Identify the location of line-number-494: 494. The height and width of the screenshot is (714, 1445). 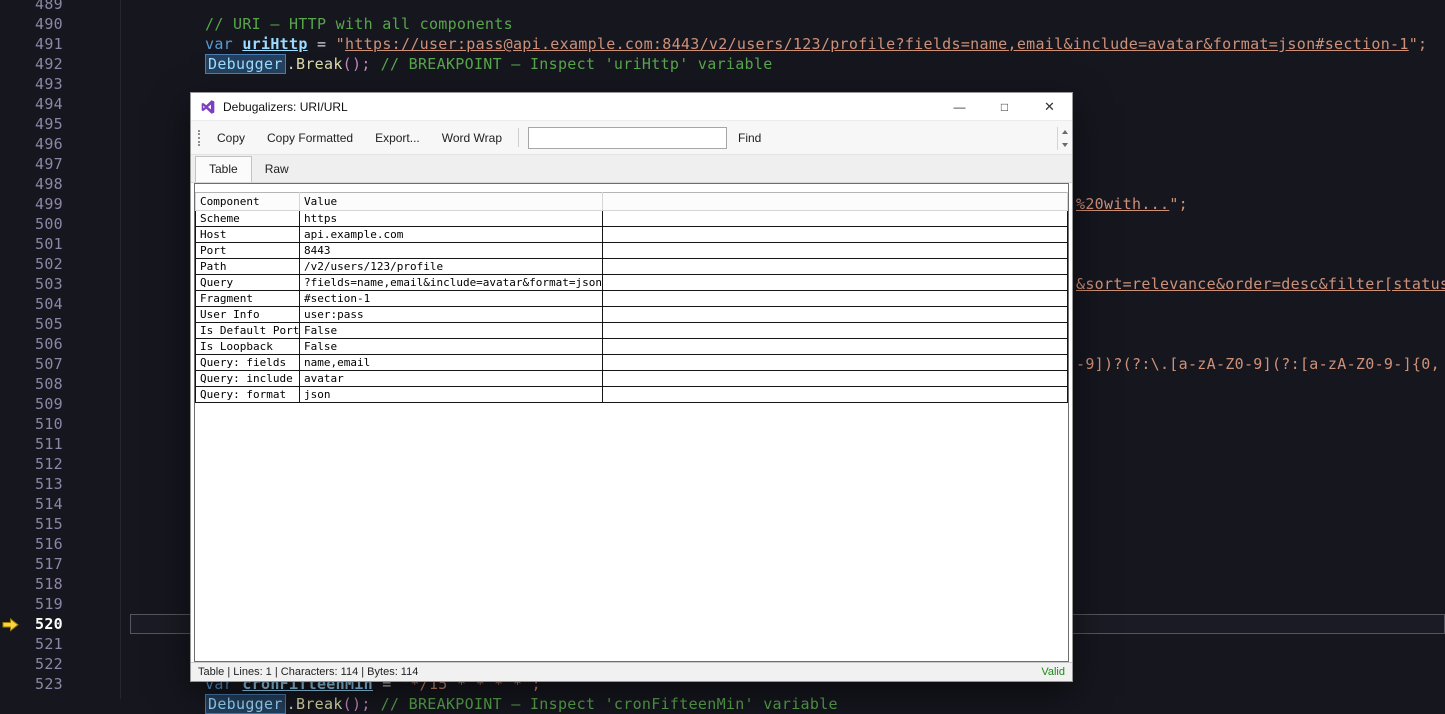
(31, 104).